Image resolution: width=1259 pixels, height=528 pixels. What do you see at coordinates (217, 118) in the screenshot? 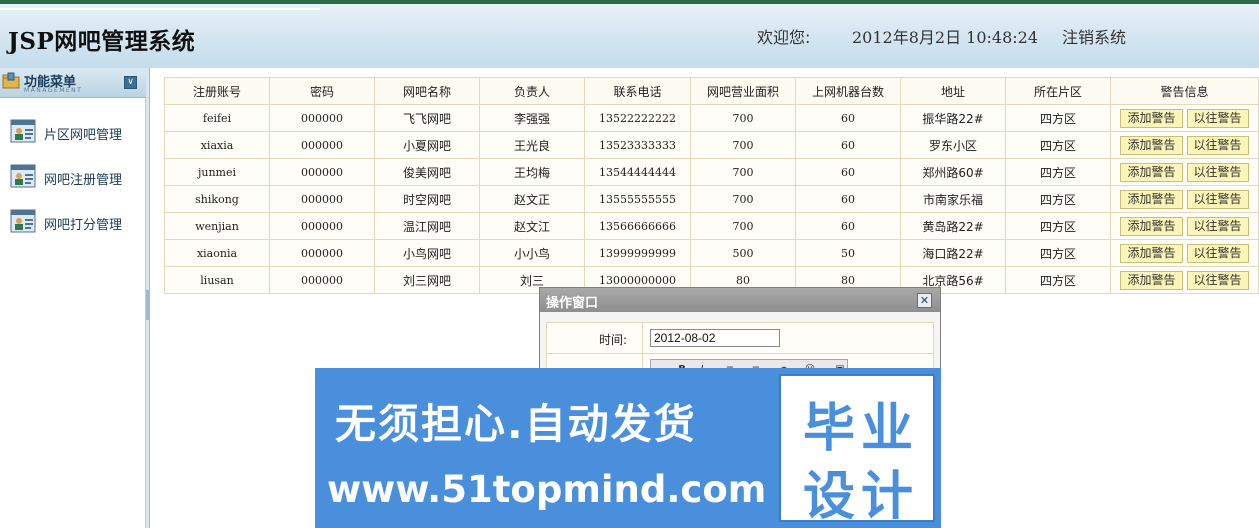
I see `account-cell: feifei` at bounding box center [217, 118].